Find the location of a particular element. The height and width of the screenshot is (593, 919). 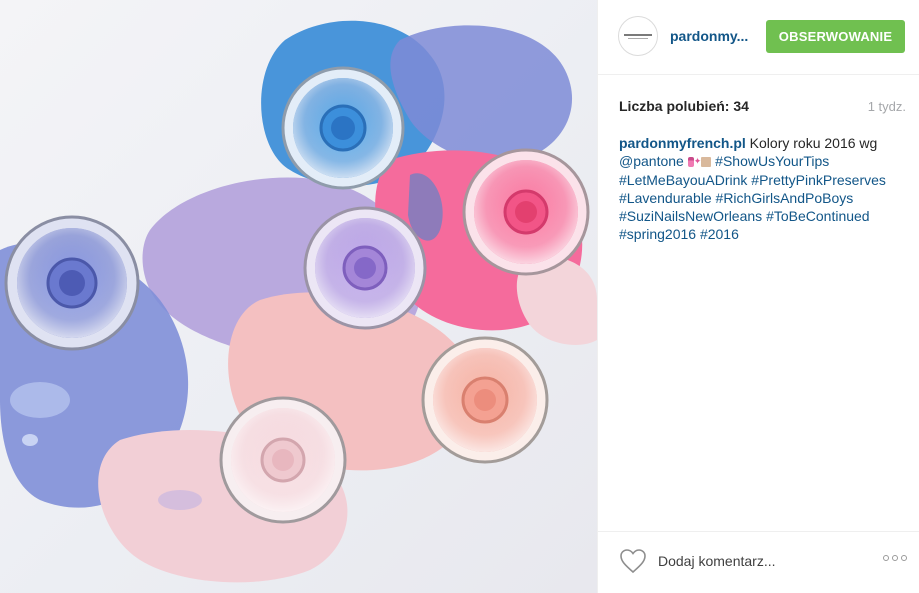

caption-author-link: pardonmyfrench.pl is located at coordinates (682, 143).